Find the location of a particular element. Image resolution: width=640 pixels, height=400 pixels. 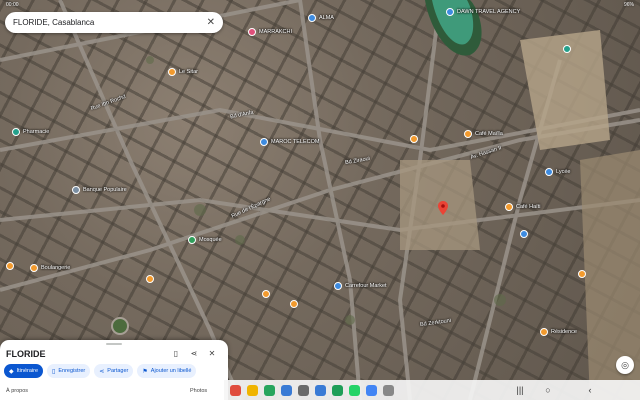

taskbar: ○ ‹ ||| is located at coordinates (432, 390).